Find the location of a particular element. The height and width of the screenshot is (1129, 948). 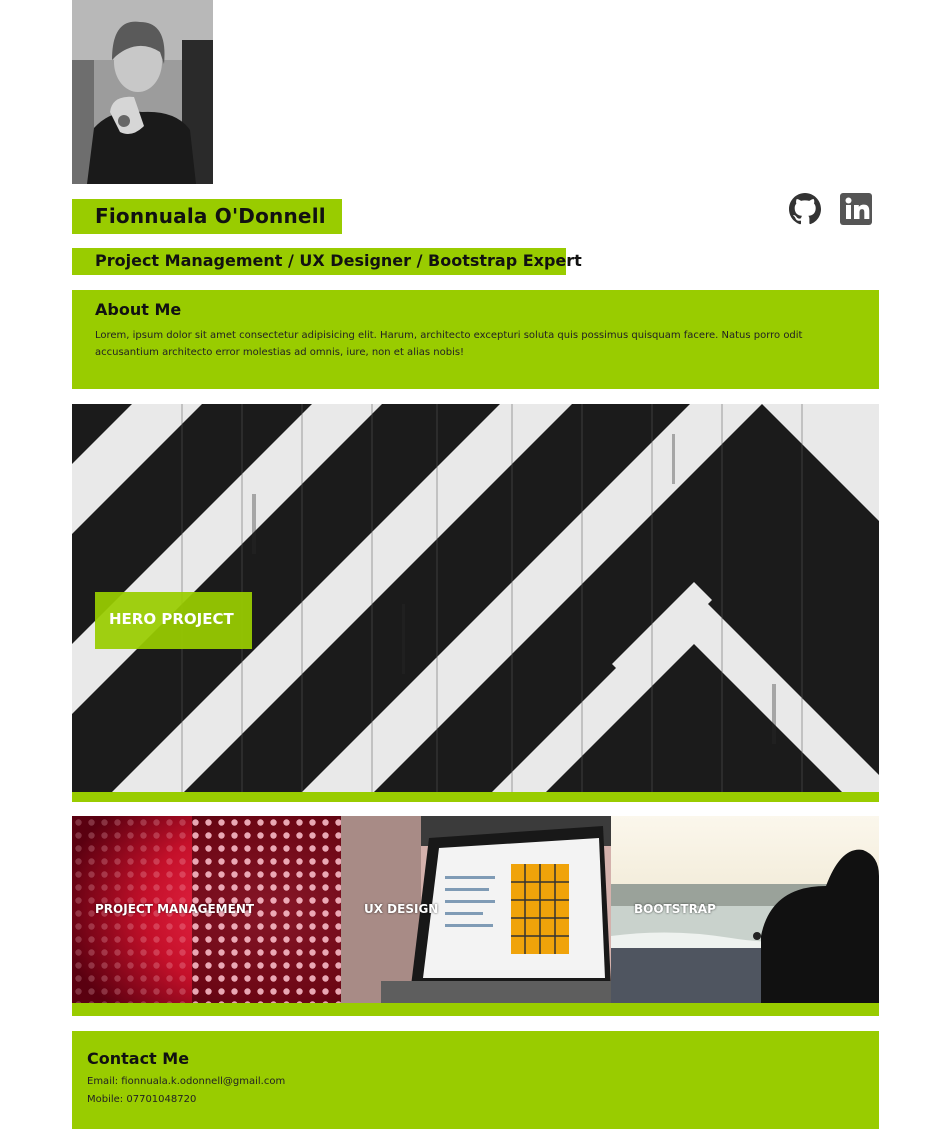

contact-heading: Contact Me is located at coordinates (138, 1058).